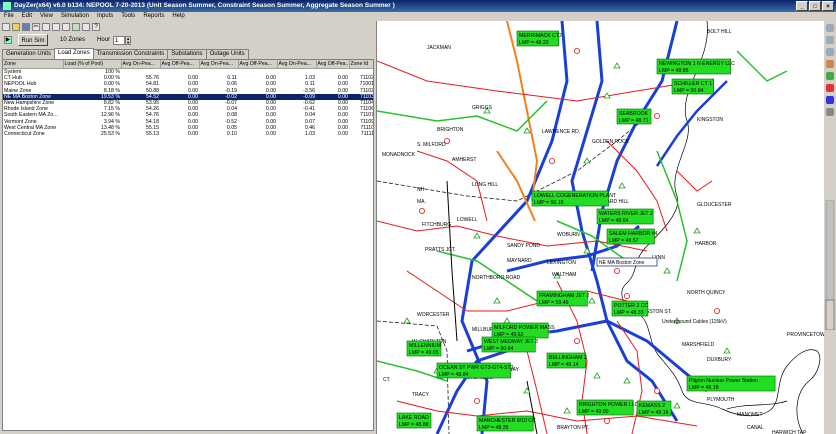  I want to click on place-label: S. MILFORD, so click(431, 145).